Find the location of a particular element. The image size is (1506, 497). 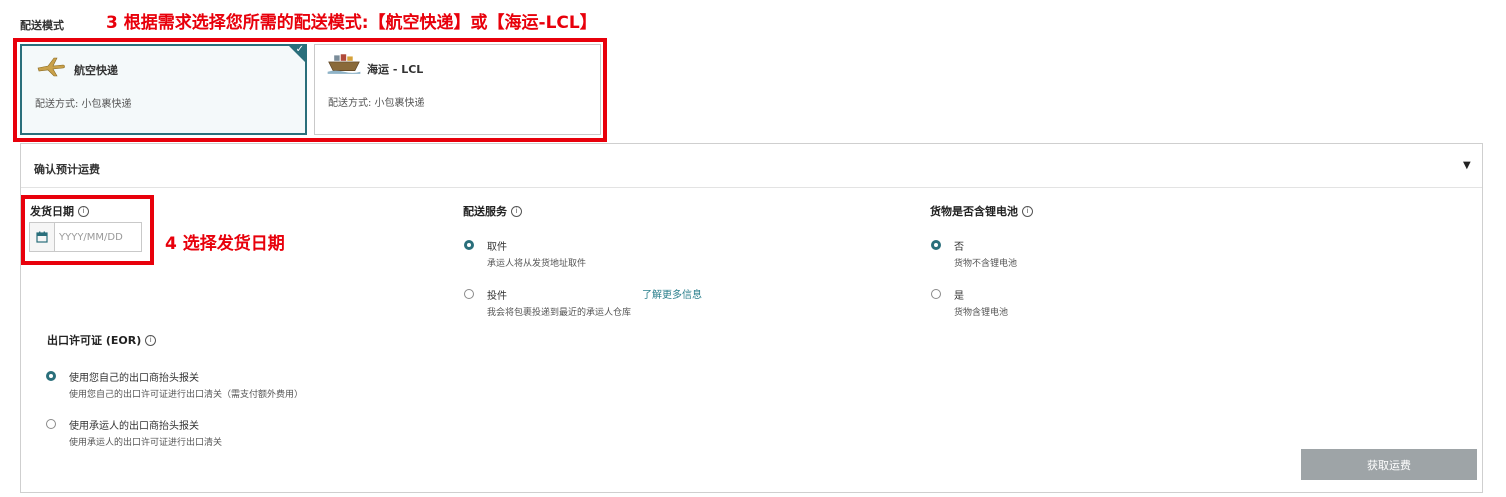

learn-more-link: 了解更多信息 is located at coordinates (672, 293).